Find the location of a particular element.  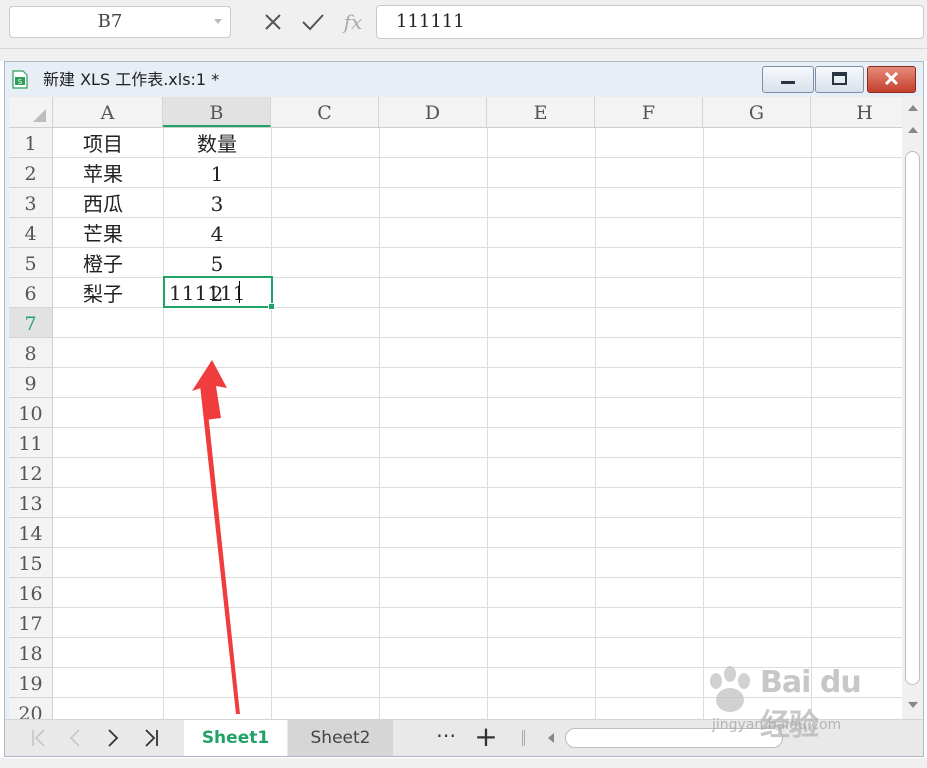

insert-function-button: fx is located at coordinates (353, 22).